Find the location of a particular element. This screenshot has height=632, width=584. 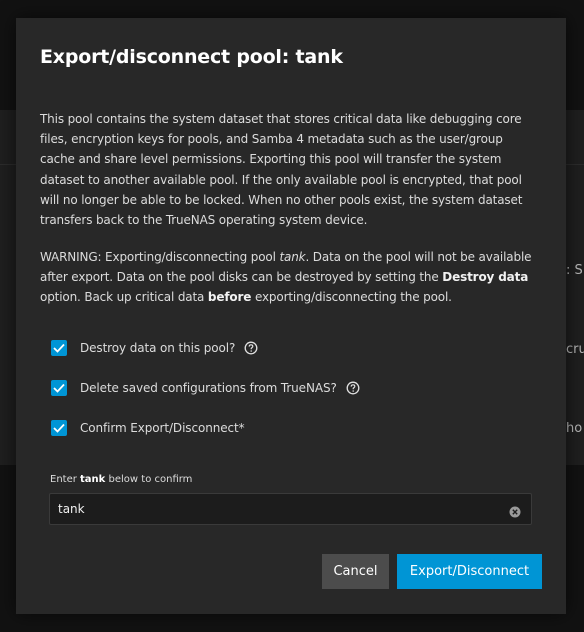

export-disconnect-button: Export/Disconnect is located at coordinates (469, 571).